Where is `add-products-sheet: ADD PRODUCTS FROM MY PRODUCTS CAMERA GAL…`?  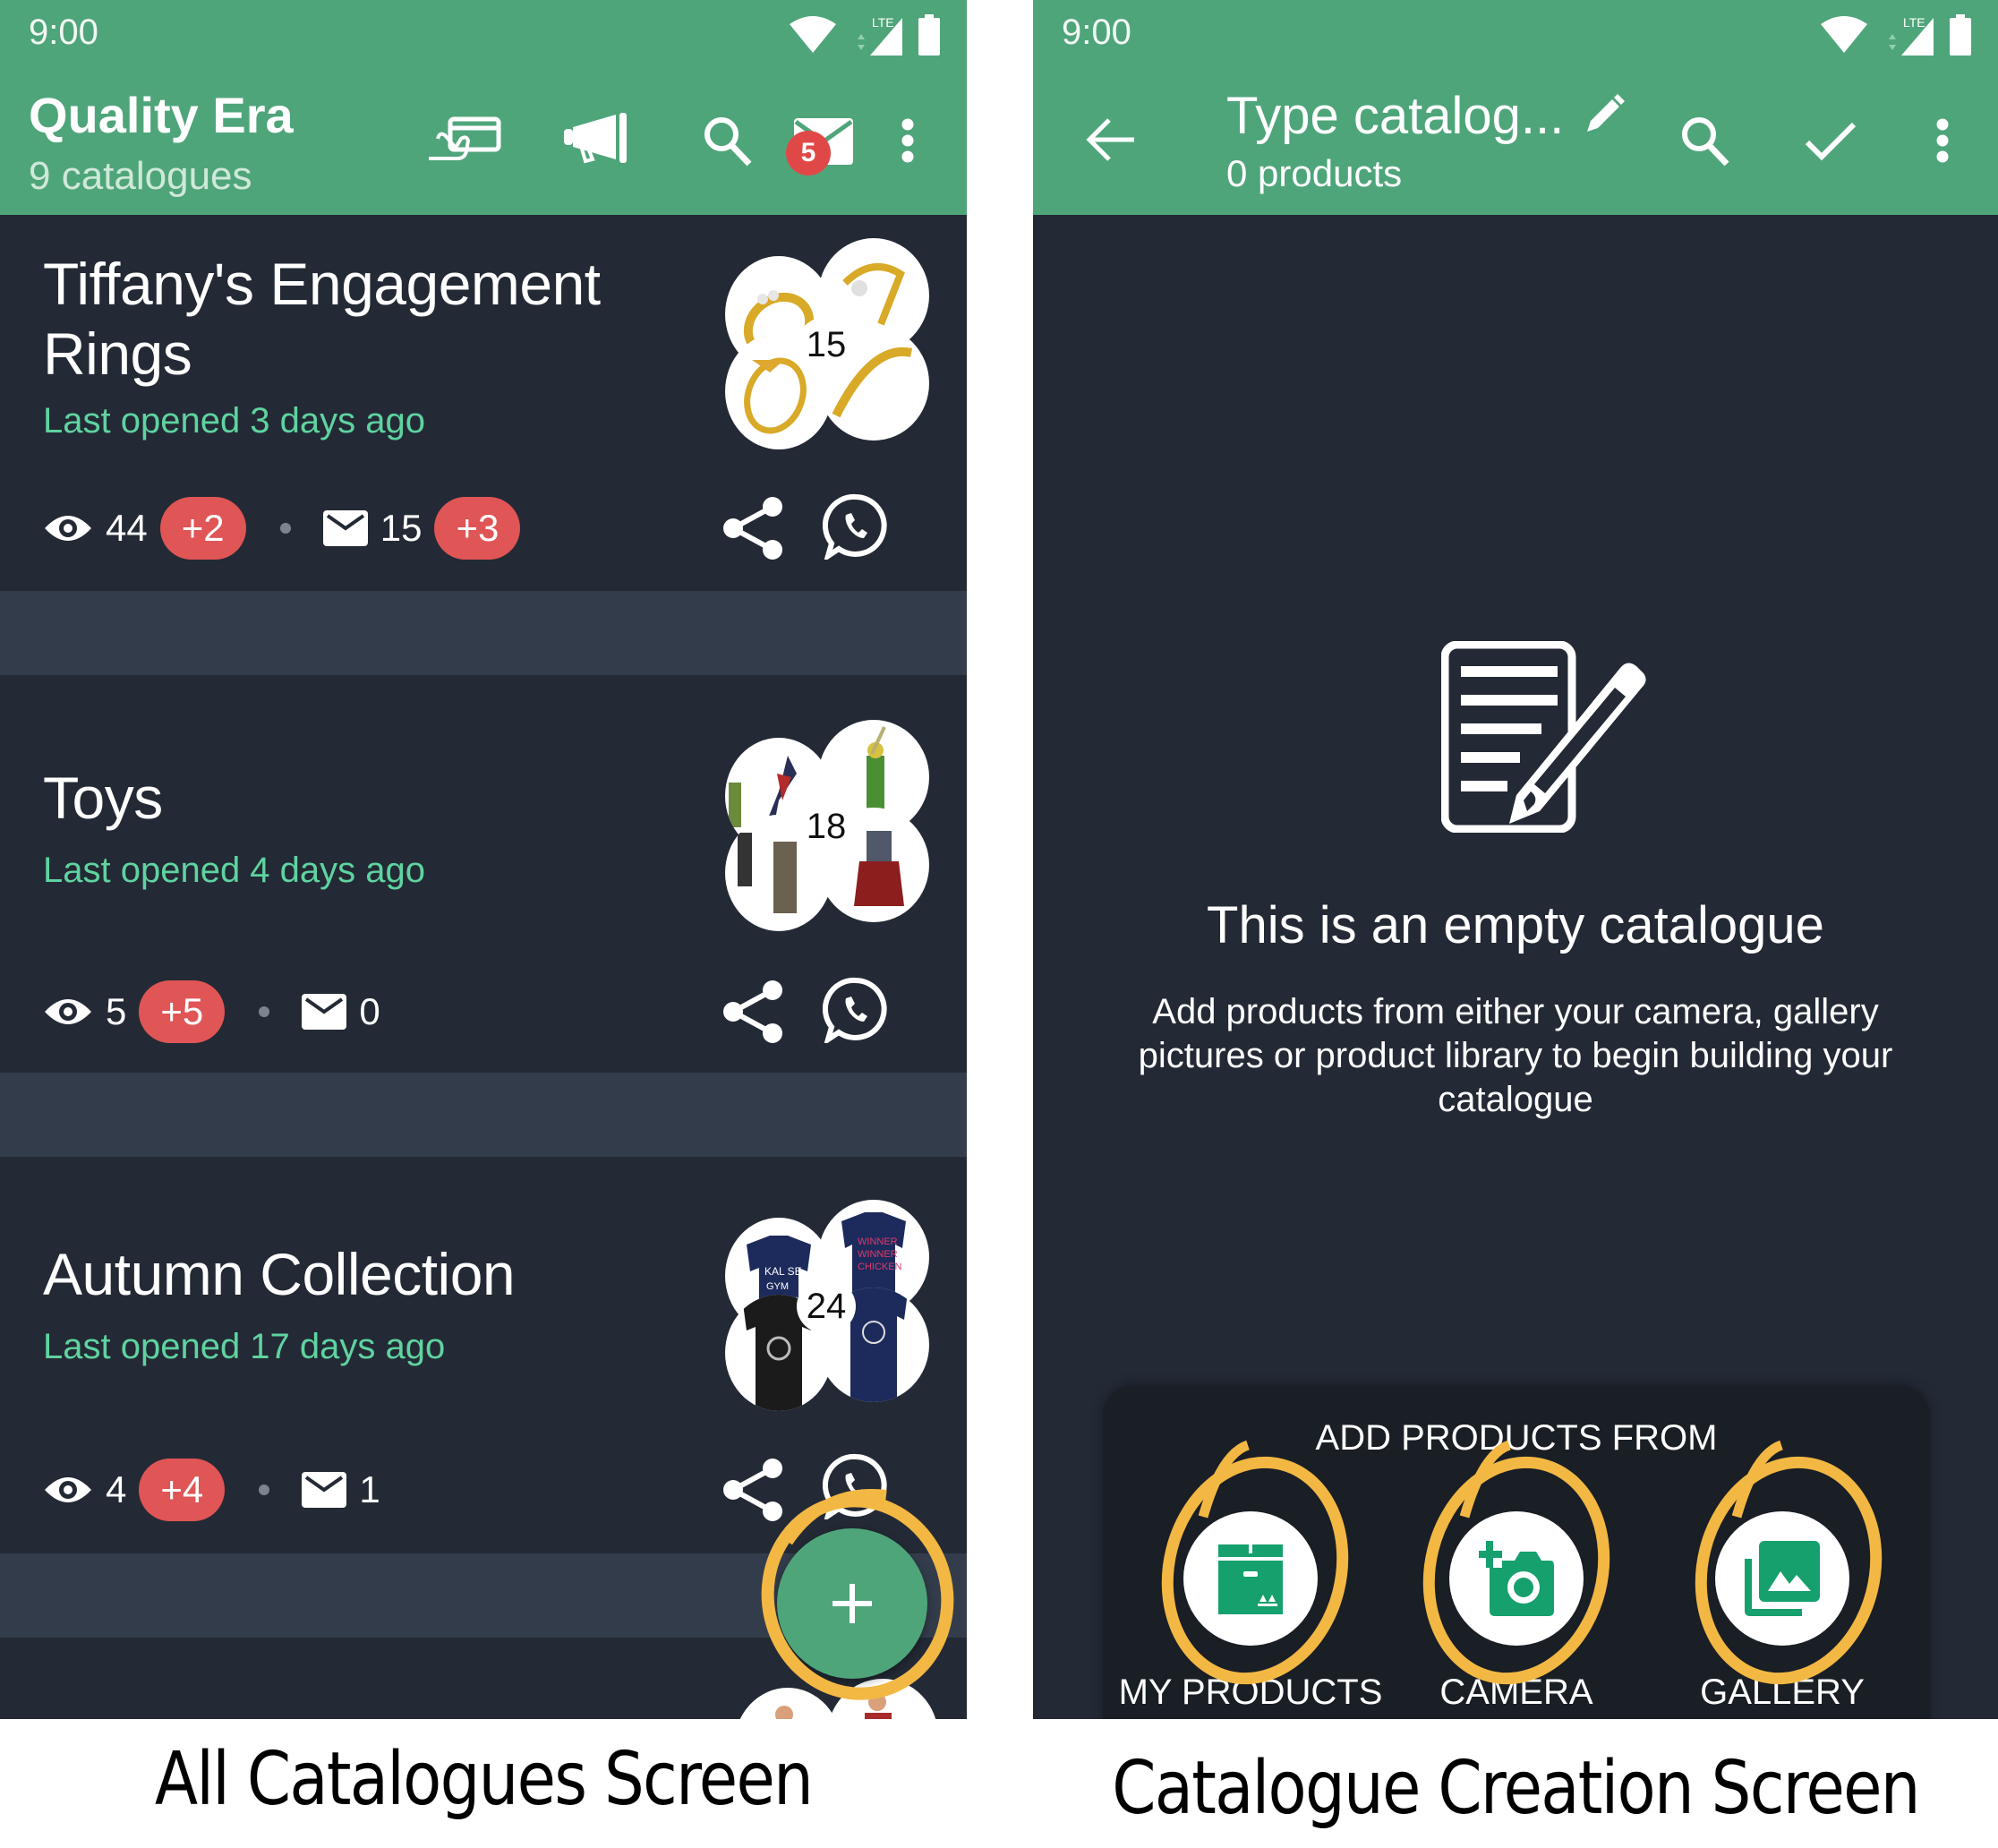 add-products-sheet: ADD PRODUCTS FROM MY PRODUCTS CAMERA GAL… is located at coordinates (1516, 1552).